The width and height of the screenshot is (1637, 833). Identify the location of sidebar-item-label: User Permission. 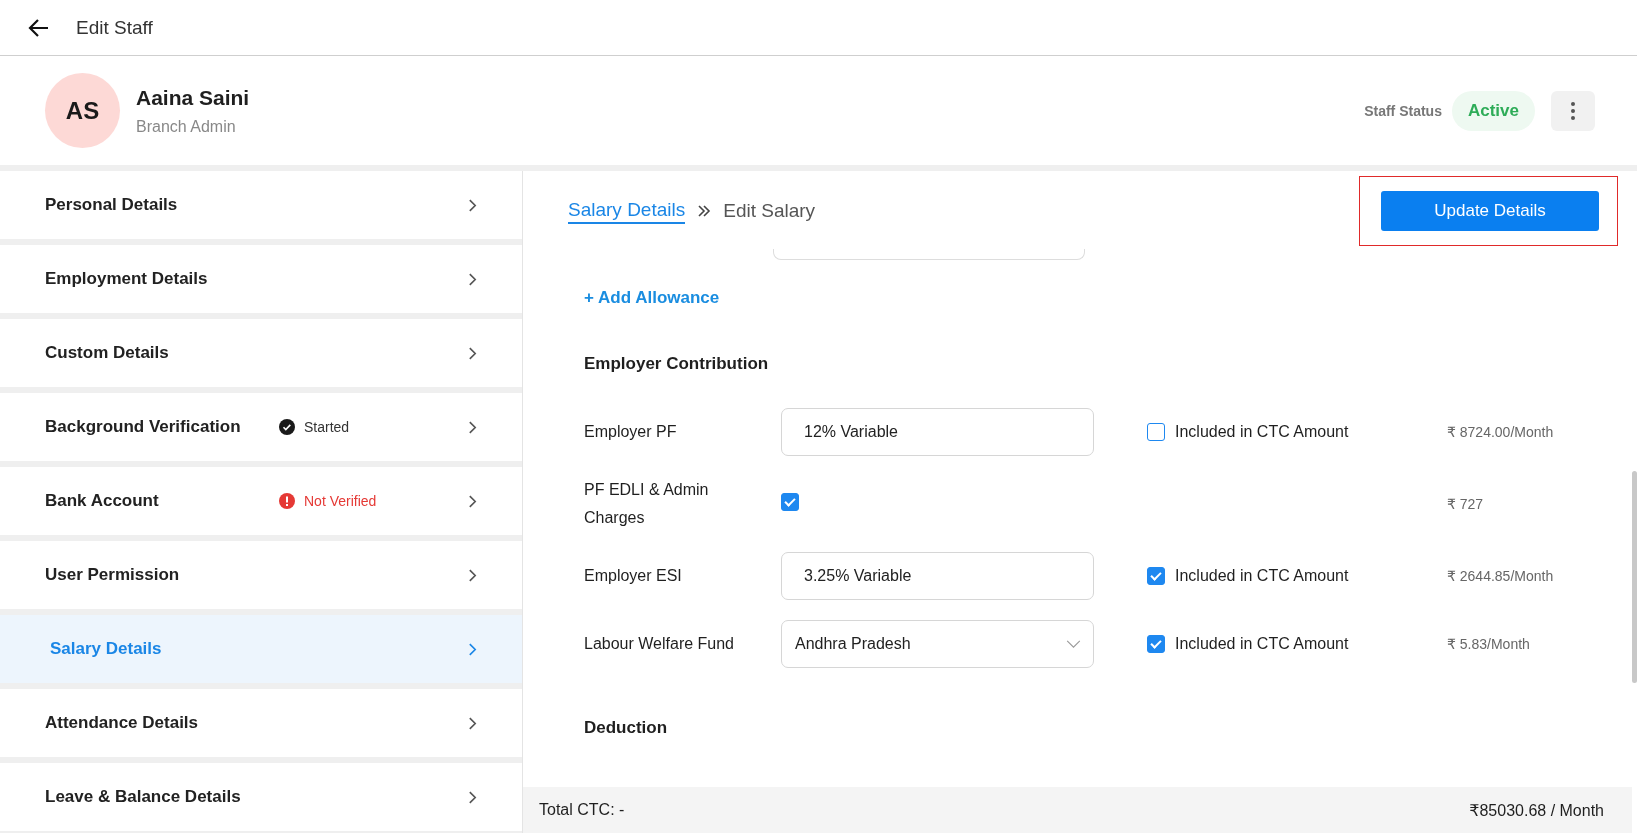
(113, 575).